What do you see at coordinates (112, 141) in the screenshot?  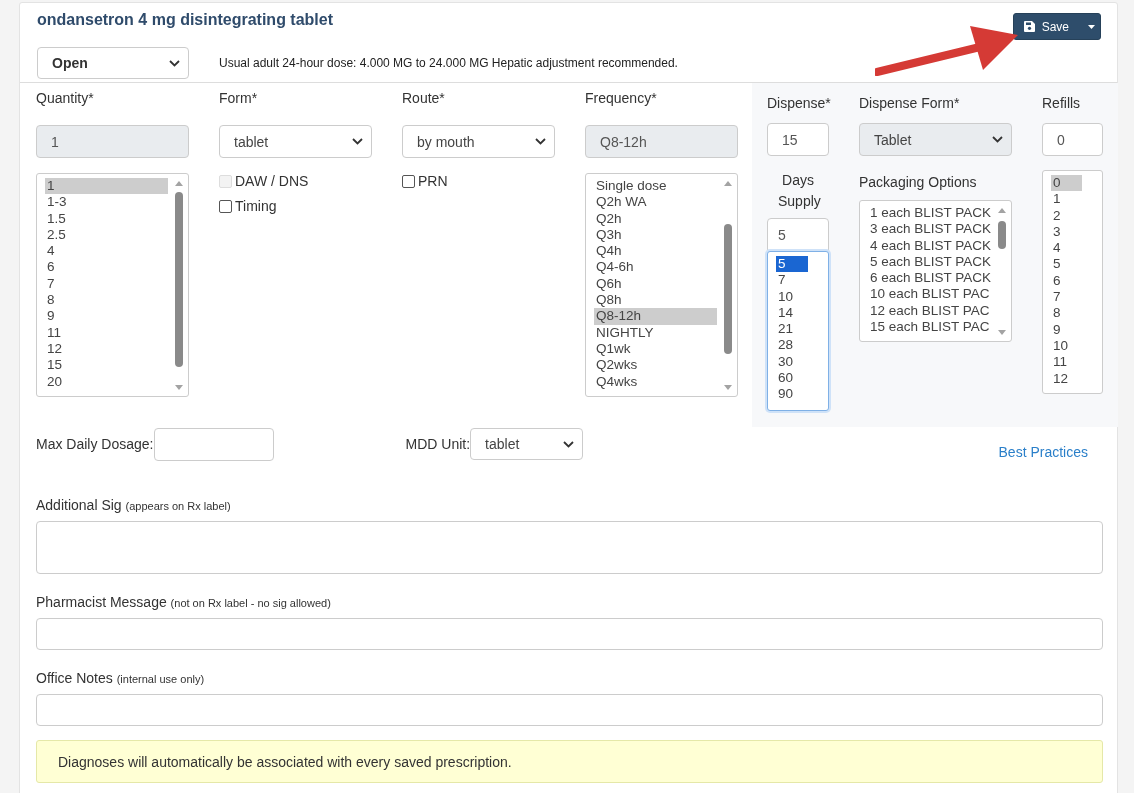 I see `input-field: 1` at bounding box center [112, 141].